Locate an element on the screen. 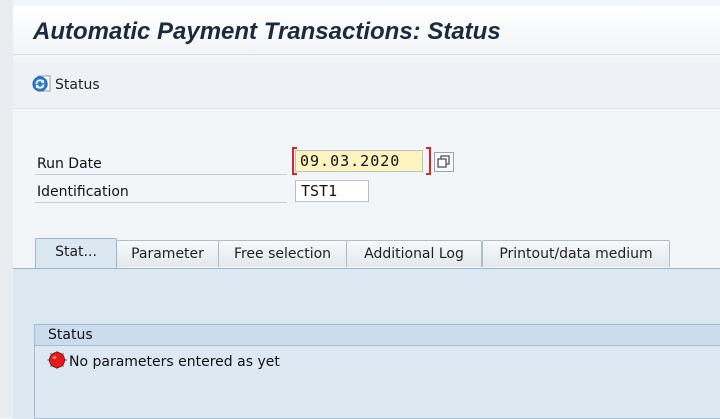  title-bar: Automatic Payment Transactions: Status is located at coordinates (366, 30).